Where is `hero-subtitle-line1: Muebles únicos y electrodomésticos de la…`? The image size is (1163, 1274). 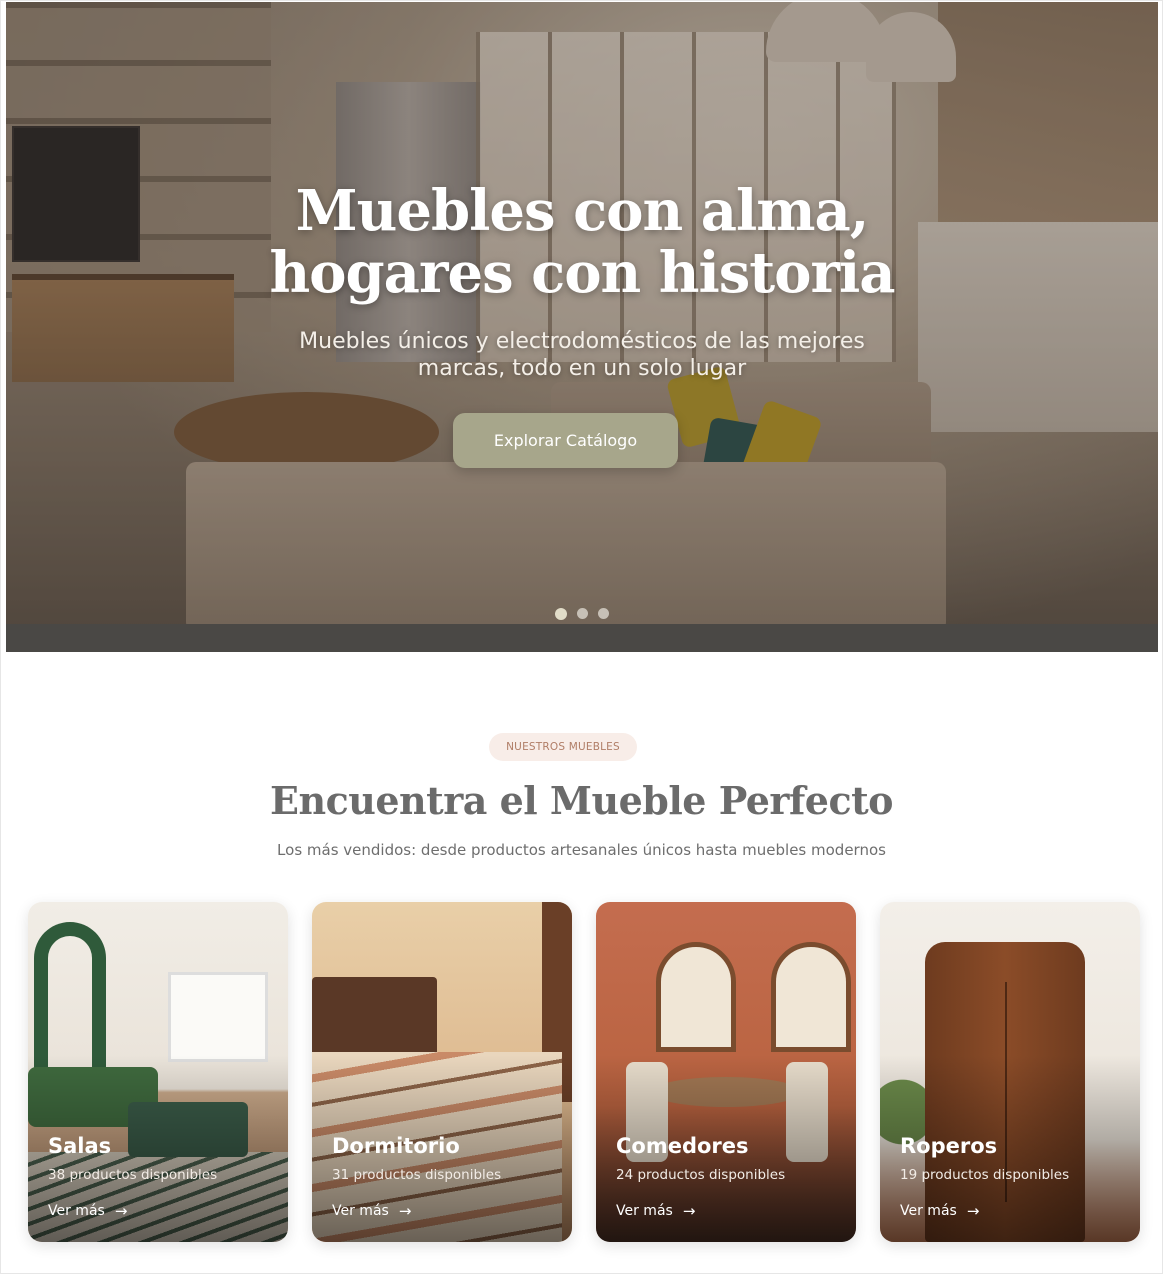 hero-subtitle-line1: Muebles únicos y electrodomésticos de la… is located at coordinates (582, 341).